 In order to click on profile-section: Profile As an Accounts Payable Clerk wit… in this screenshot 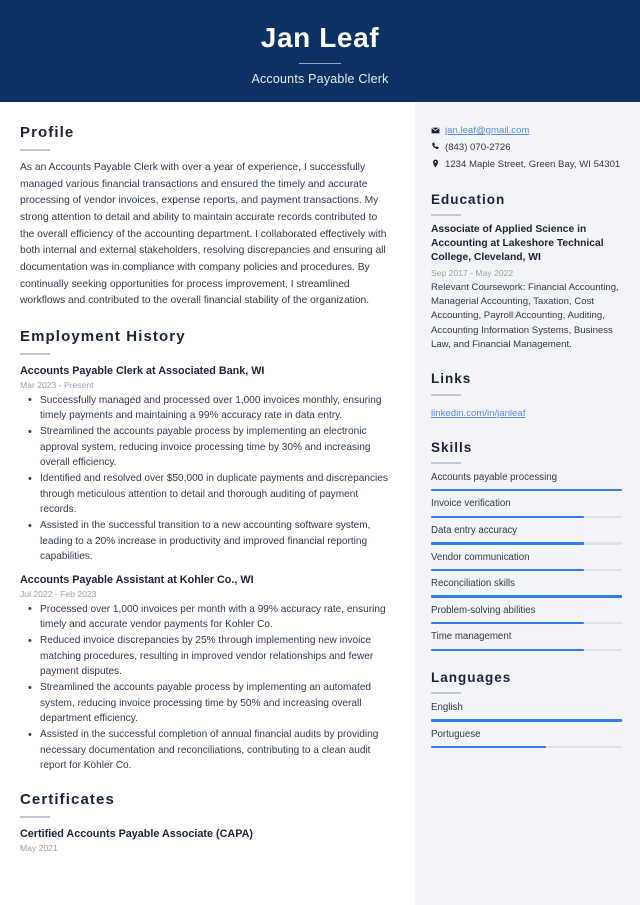, I will do `click(206, 217)`.